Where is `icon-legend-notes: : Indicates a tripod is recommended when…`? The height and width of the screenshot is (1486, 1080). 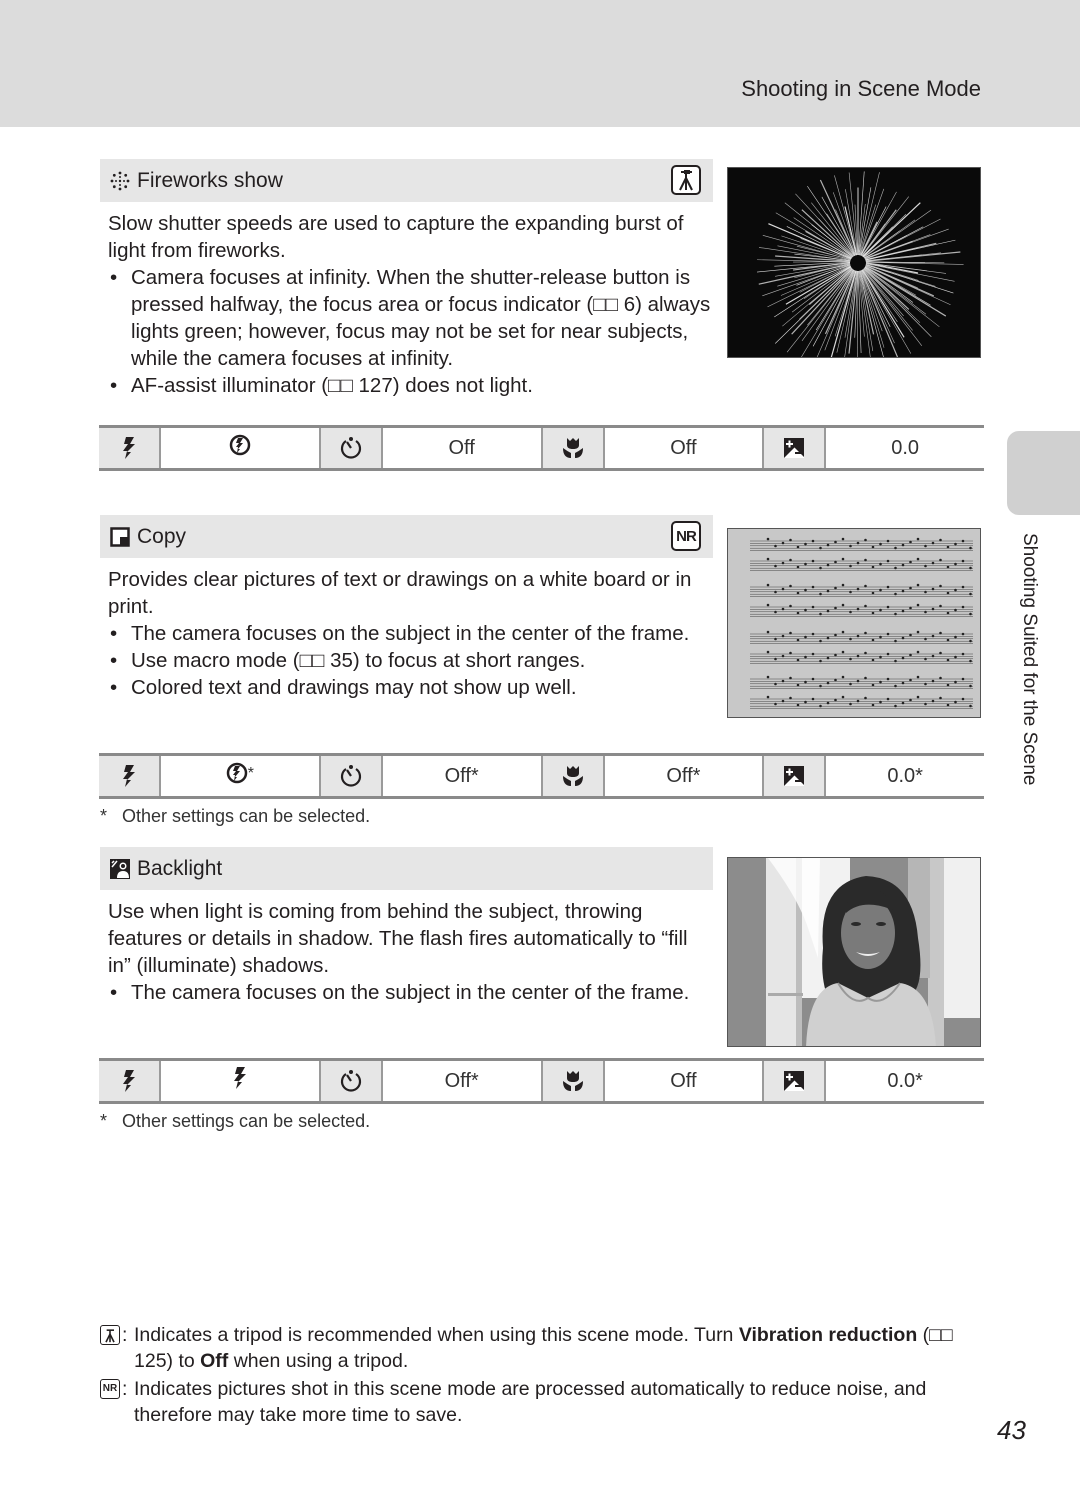 icon-legend-notes: : Indicates a tripod is recommended when… is located at coordinates (540, 1375).